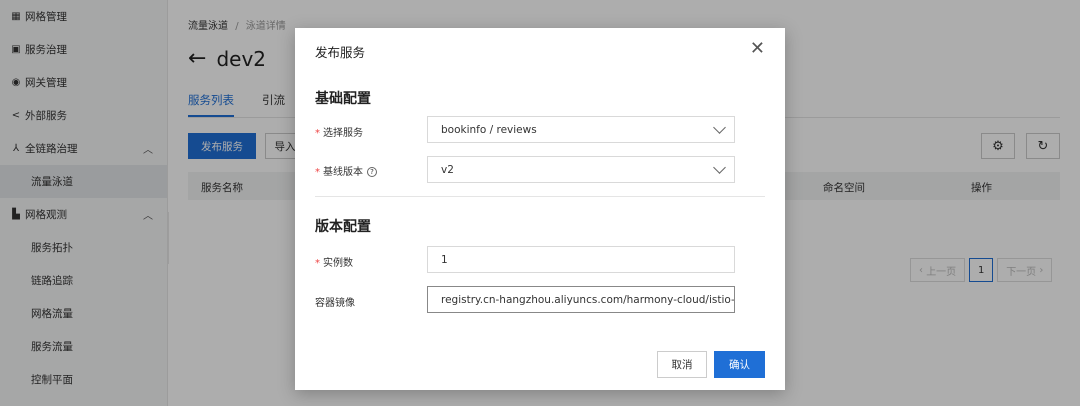 The width and height of the screenshot is (1080, 406). What do you see at coordinates (581, 169) in the screenshot?
I see `baseline-version-select: v2` at bounding box center [581, 169].